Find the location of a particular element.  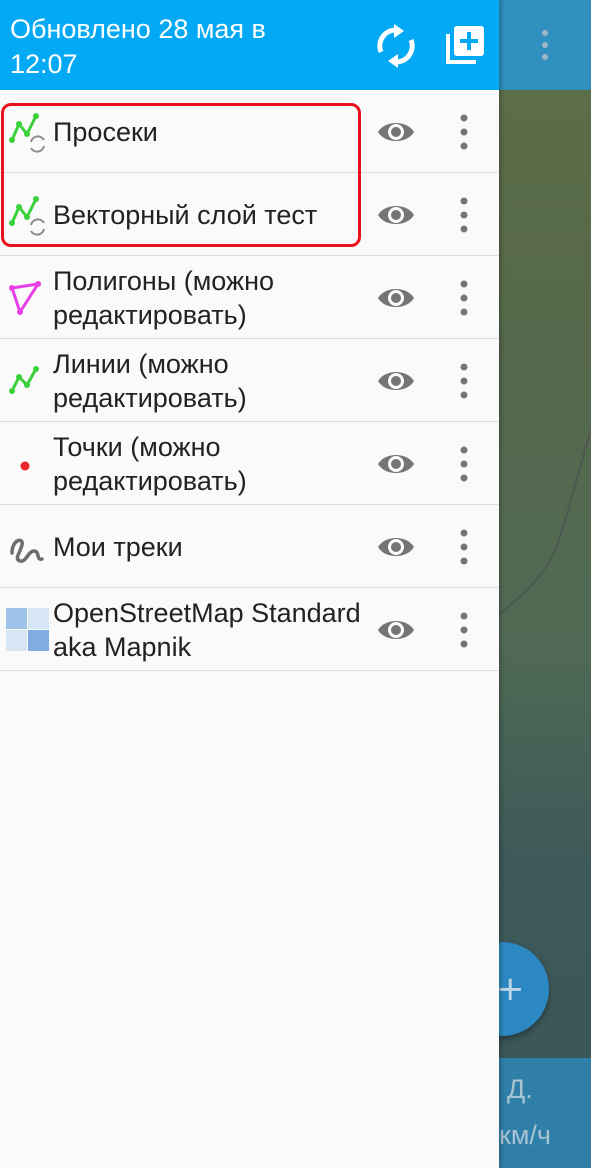

map-coastline is located at coordinates (545, 523).